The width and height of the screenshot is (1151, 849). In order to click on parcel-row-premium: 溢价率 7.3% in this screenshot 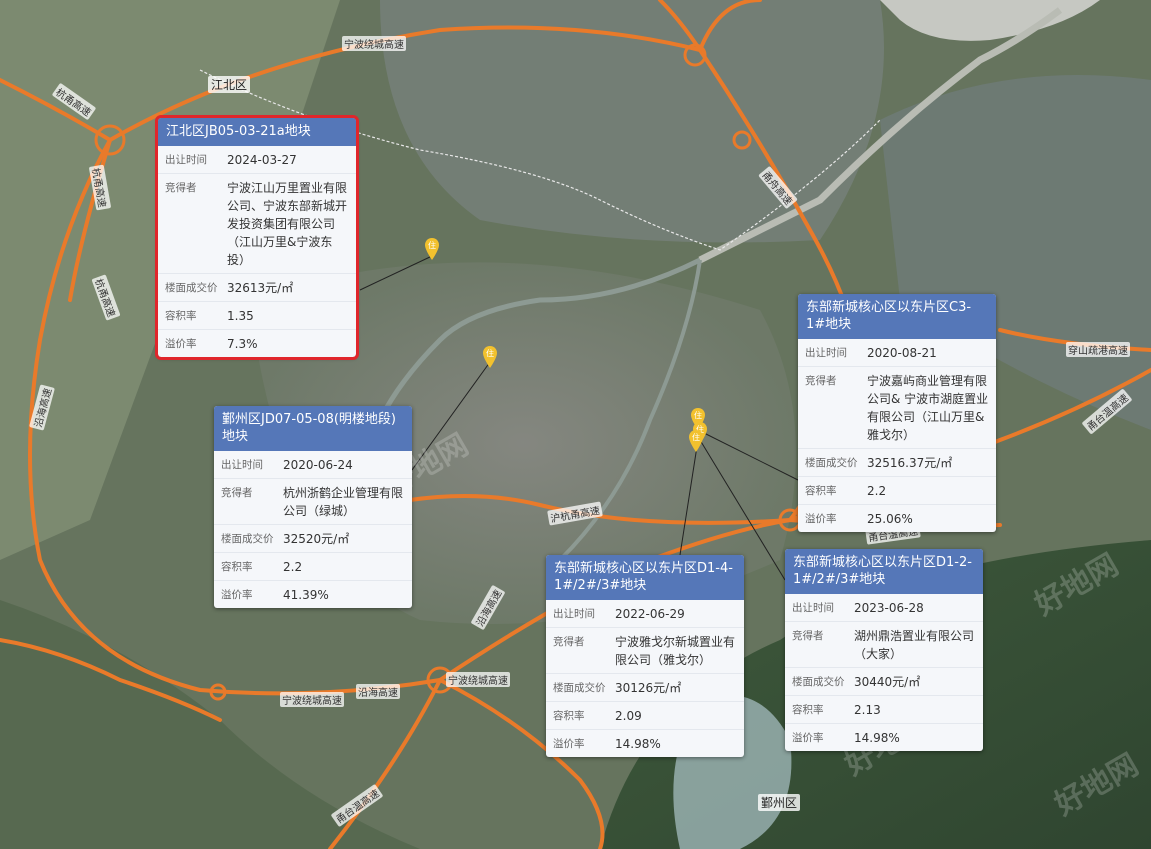, I will do `click(257, 343)`.